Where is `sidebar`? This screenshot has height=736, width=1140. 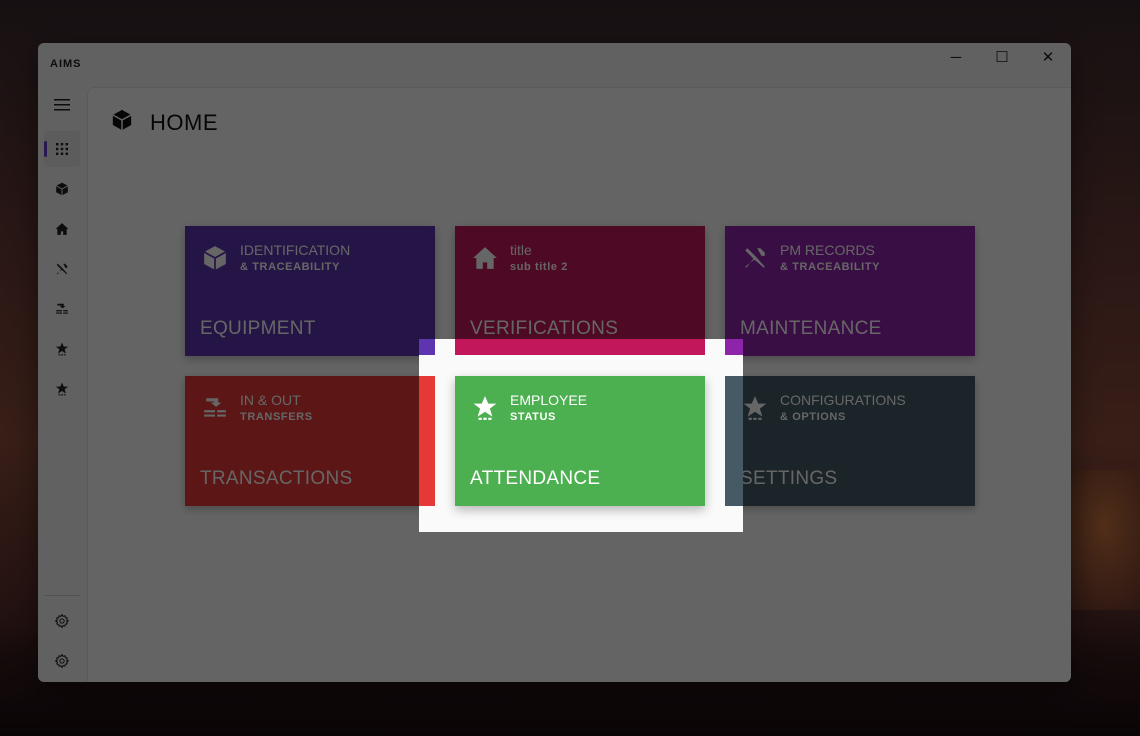 sidebar is located at coordinates (62, 384).